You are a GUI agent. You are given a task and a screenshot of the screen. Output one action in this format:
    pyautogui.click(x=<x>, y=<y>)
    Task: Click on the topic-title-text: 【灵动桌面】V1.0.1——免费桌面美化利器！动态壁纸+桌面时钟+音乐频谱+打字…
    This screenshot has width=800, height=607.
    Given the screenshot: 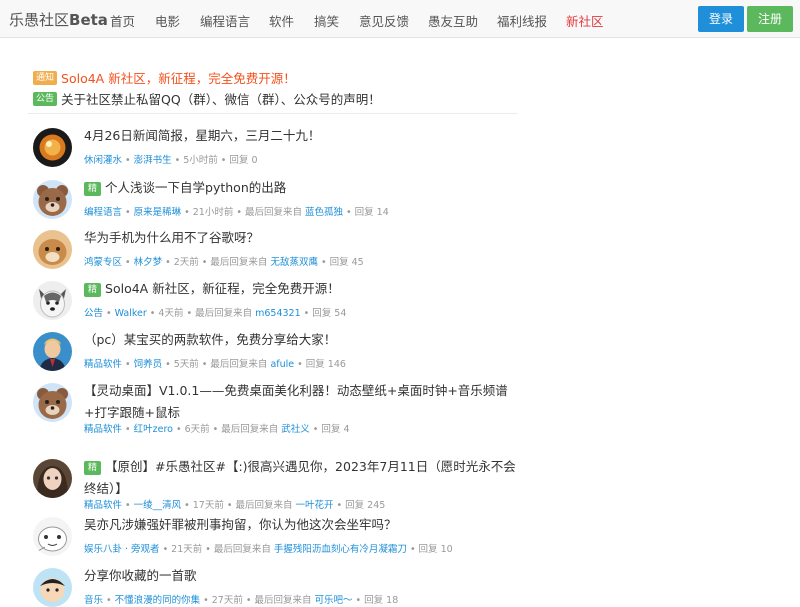 What is the action you would take?
    pyautogui.click(x=296, y=401)
    